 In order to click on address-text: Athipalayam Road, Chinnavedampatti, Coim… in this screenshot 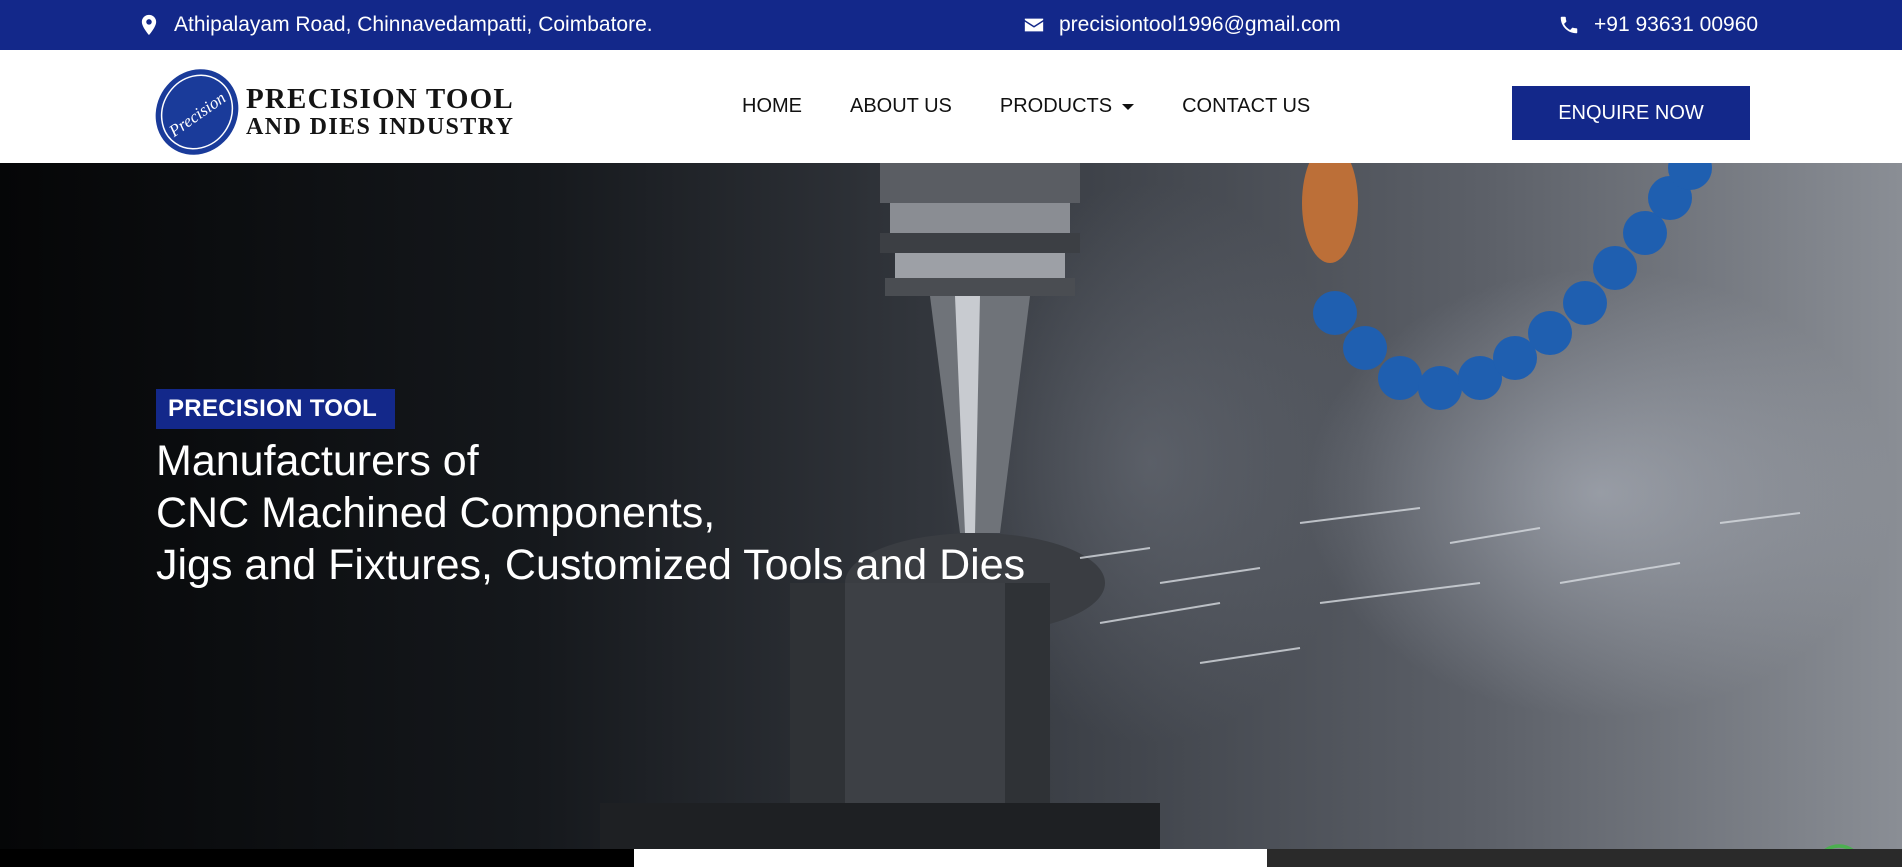, I will do `click(413, 24)`.